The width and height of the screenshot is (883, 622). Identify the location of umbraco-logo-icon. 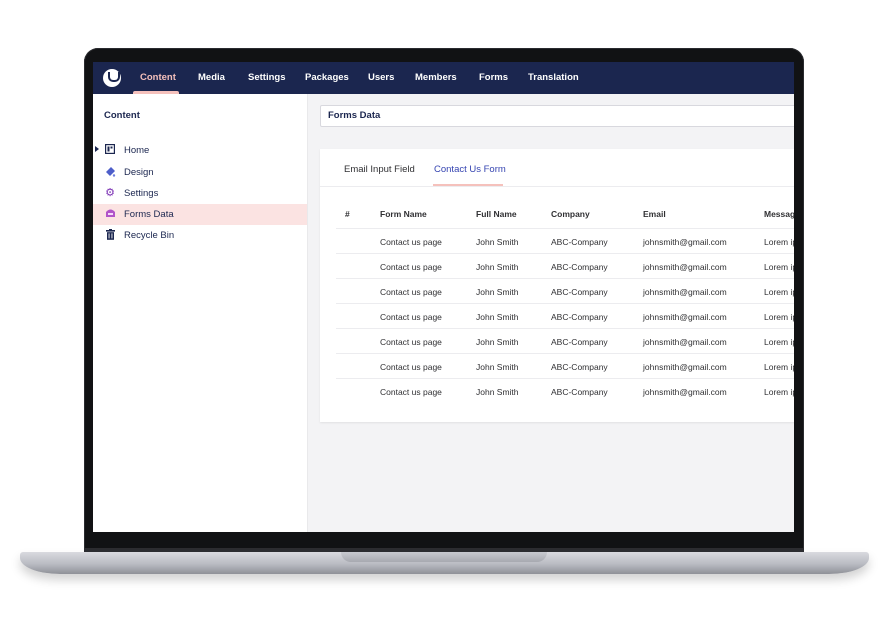
(112, 78).